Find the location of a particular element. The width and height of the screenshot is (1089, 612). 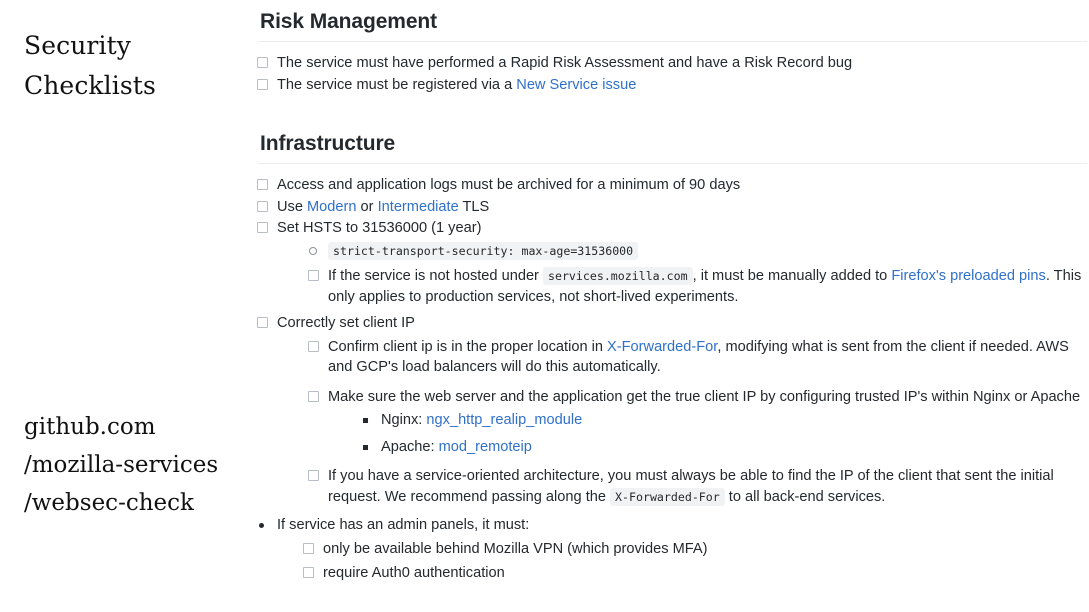

list-item: Use Modern or Intermediate TLS is located at coordinates (672, 207).